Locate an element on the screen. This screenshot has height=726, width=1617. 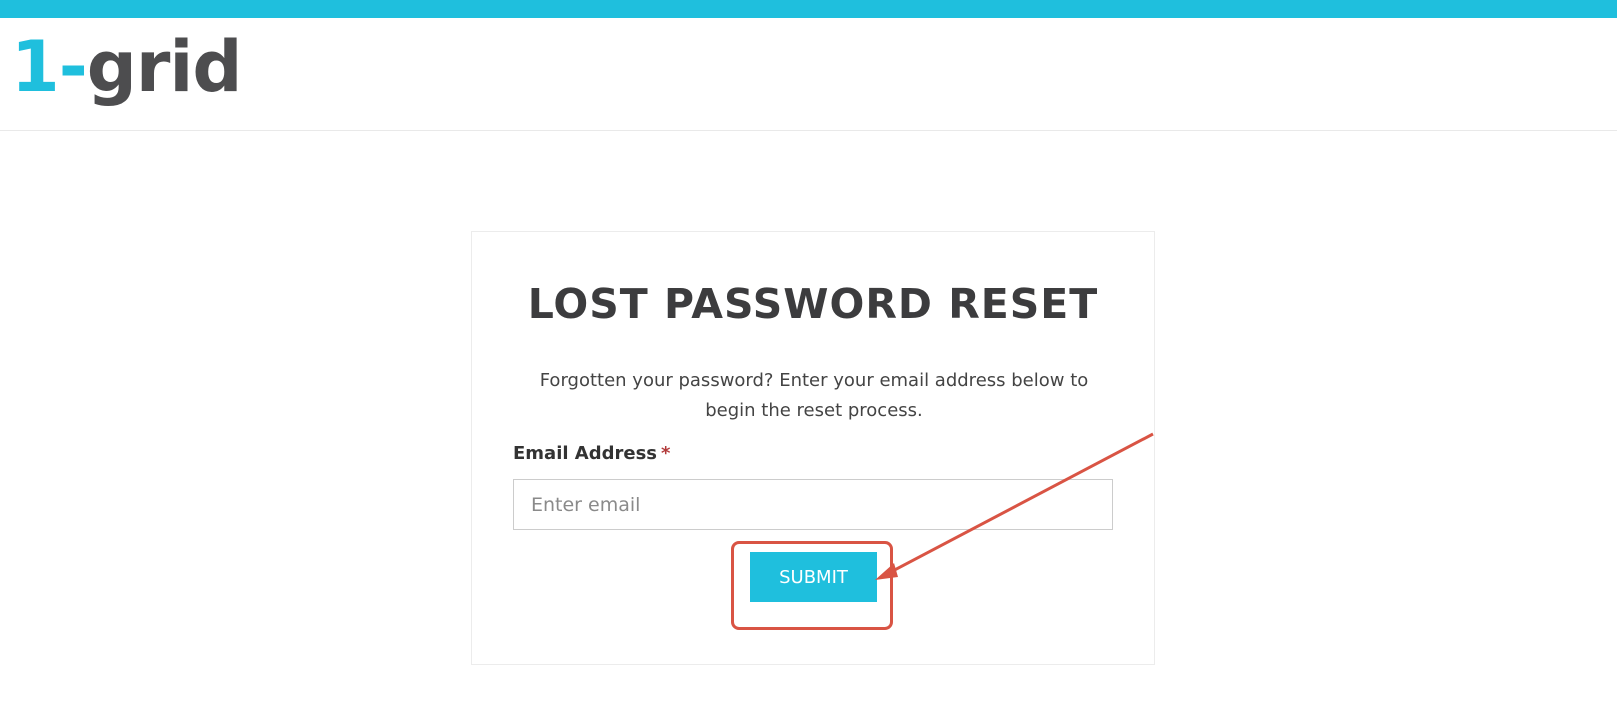
submit-button: SUBMIT is located at coordinates (813, 577).